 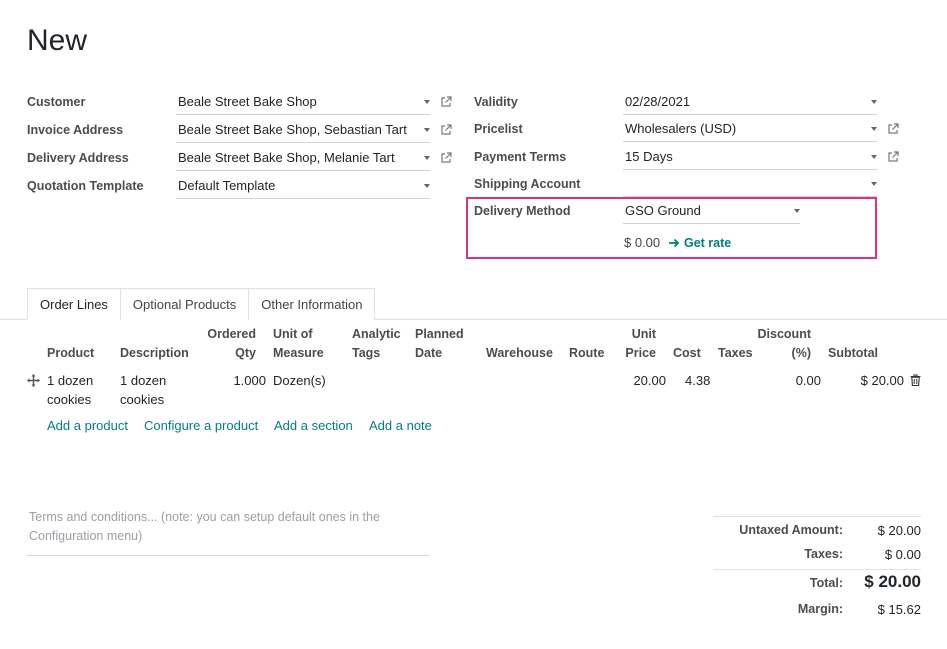 I want to click on validity-field: 02/28/2021, so click(x=750, y=103).